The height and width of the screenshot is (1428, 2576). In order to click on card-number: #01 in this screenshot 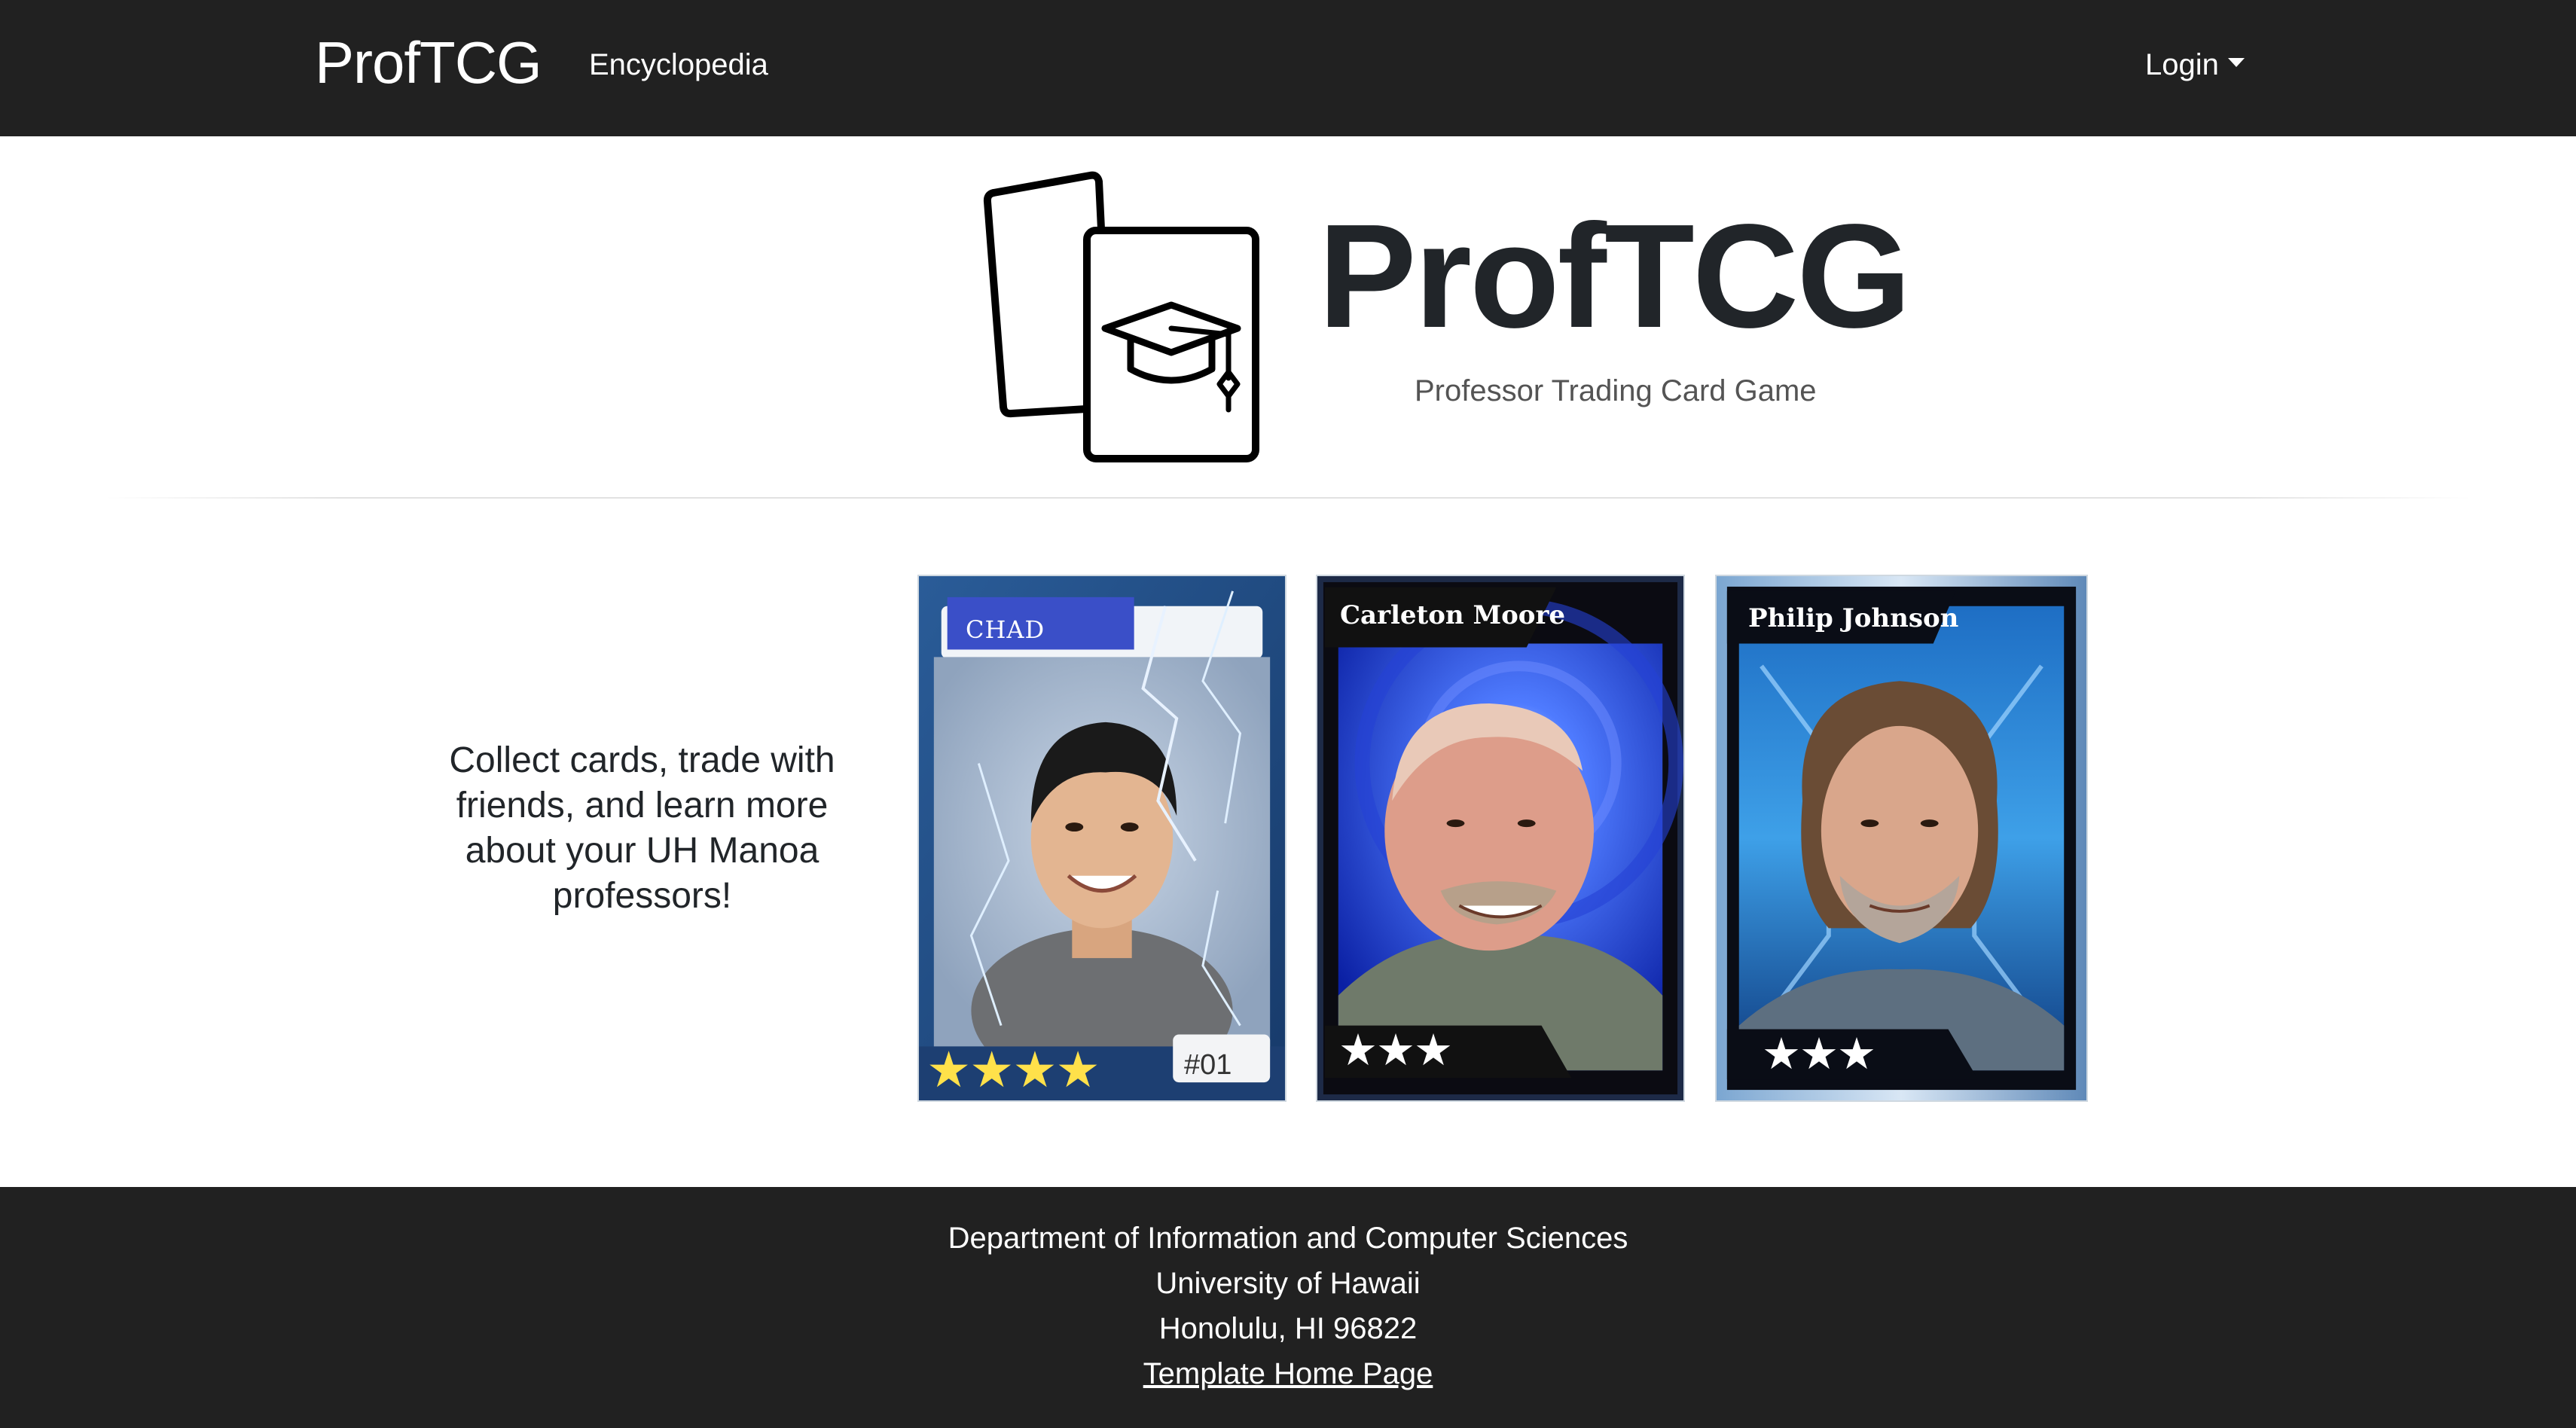, I will do `click(1208, 1065)`.